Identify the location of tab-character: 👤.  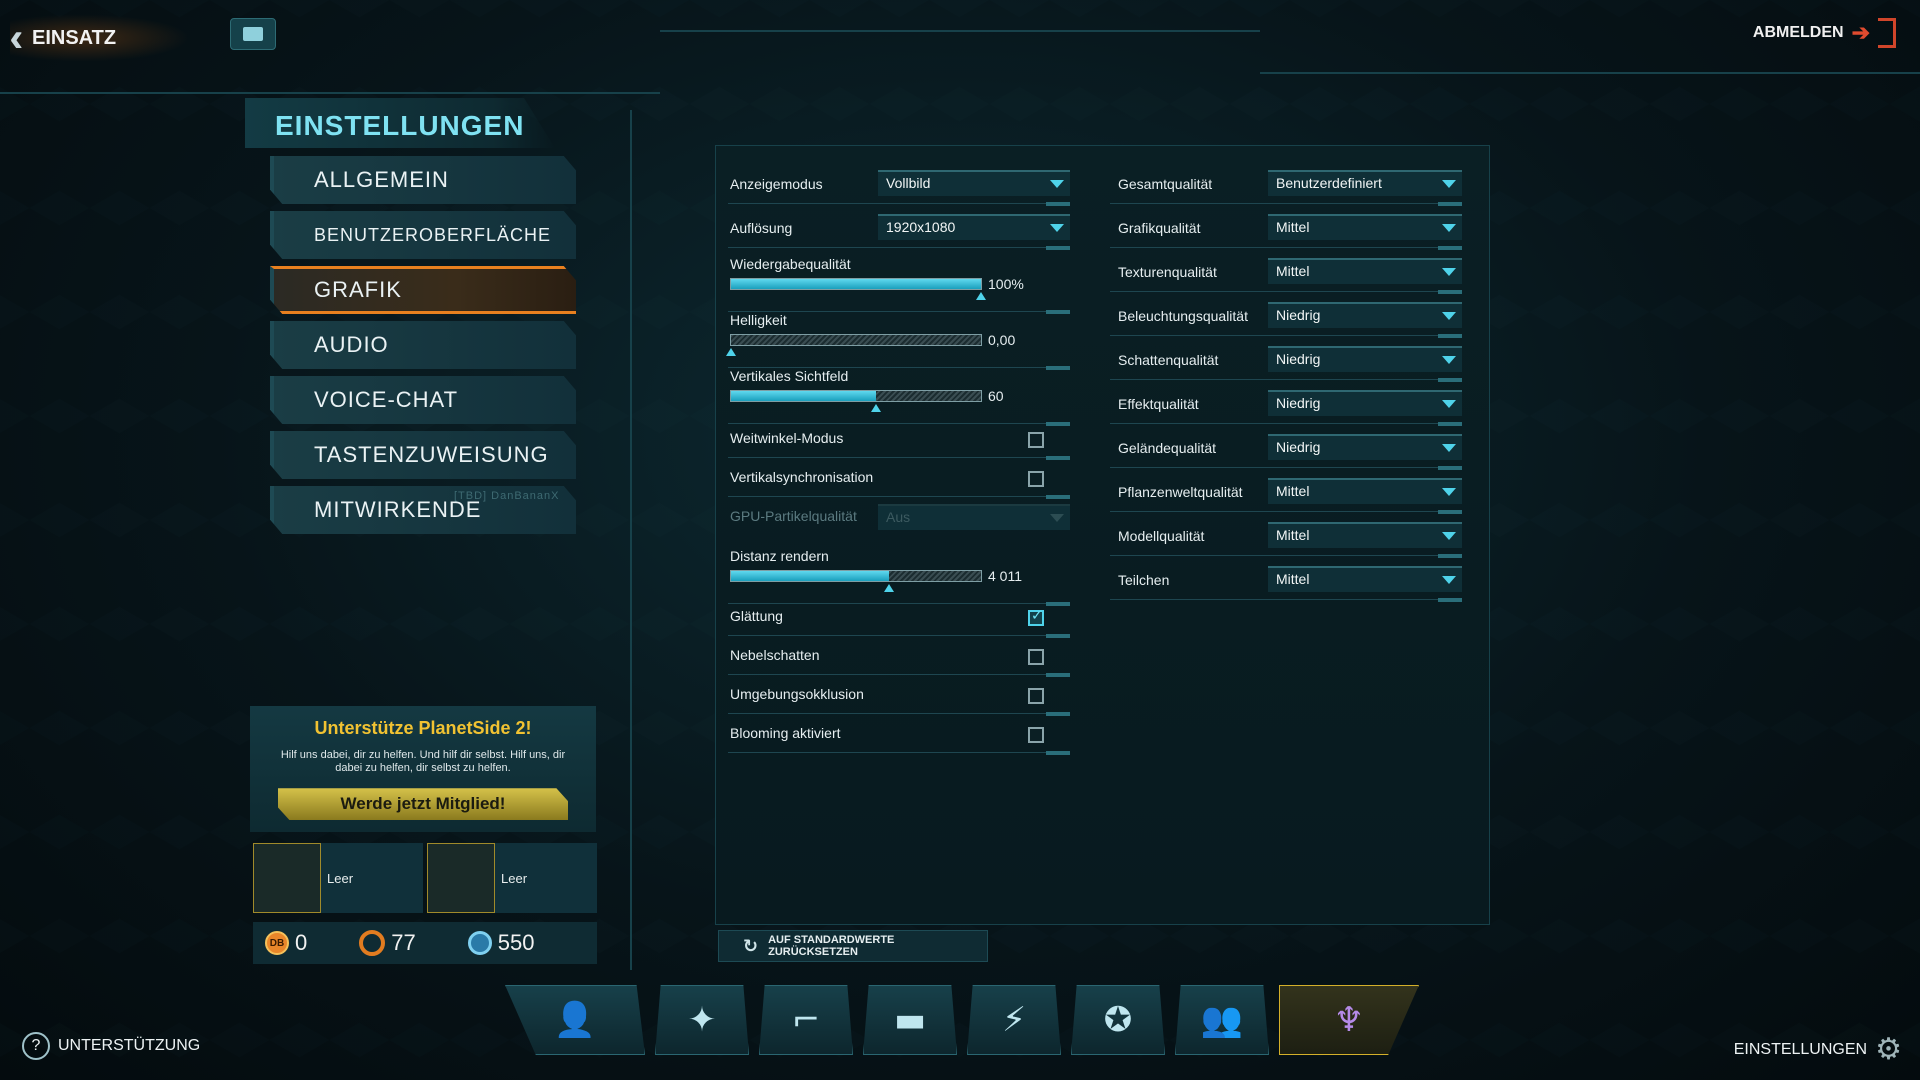
(575, 1020).